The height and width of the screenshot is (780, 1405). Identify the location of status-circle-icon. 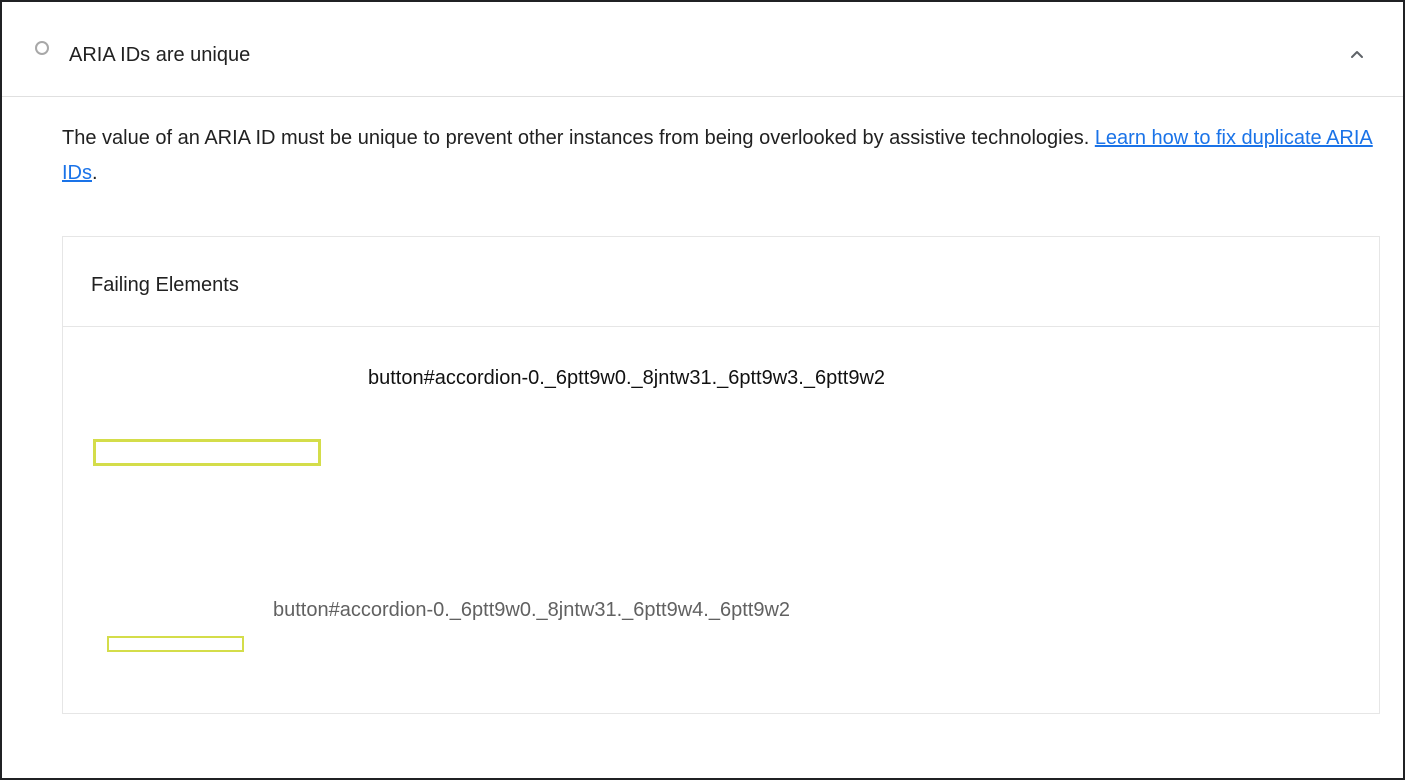
(42, 48).